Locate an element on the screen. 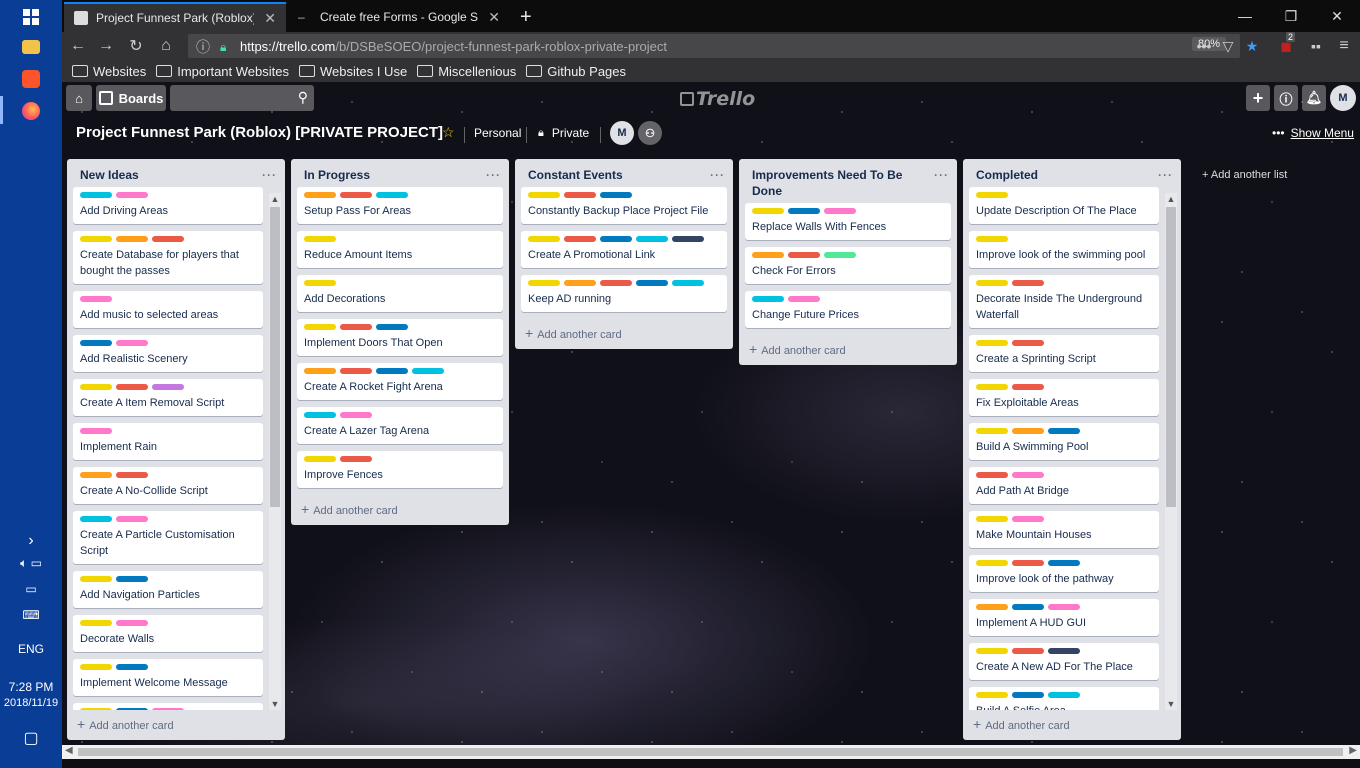 This screenshot has width=1360, height=768. card: Add Decorations is located at coordinates (400, 293).